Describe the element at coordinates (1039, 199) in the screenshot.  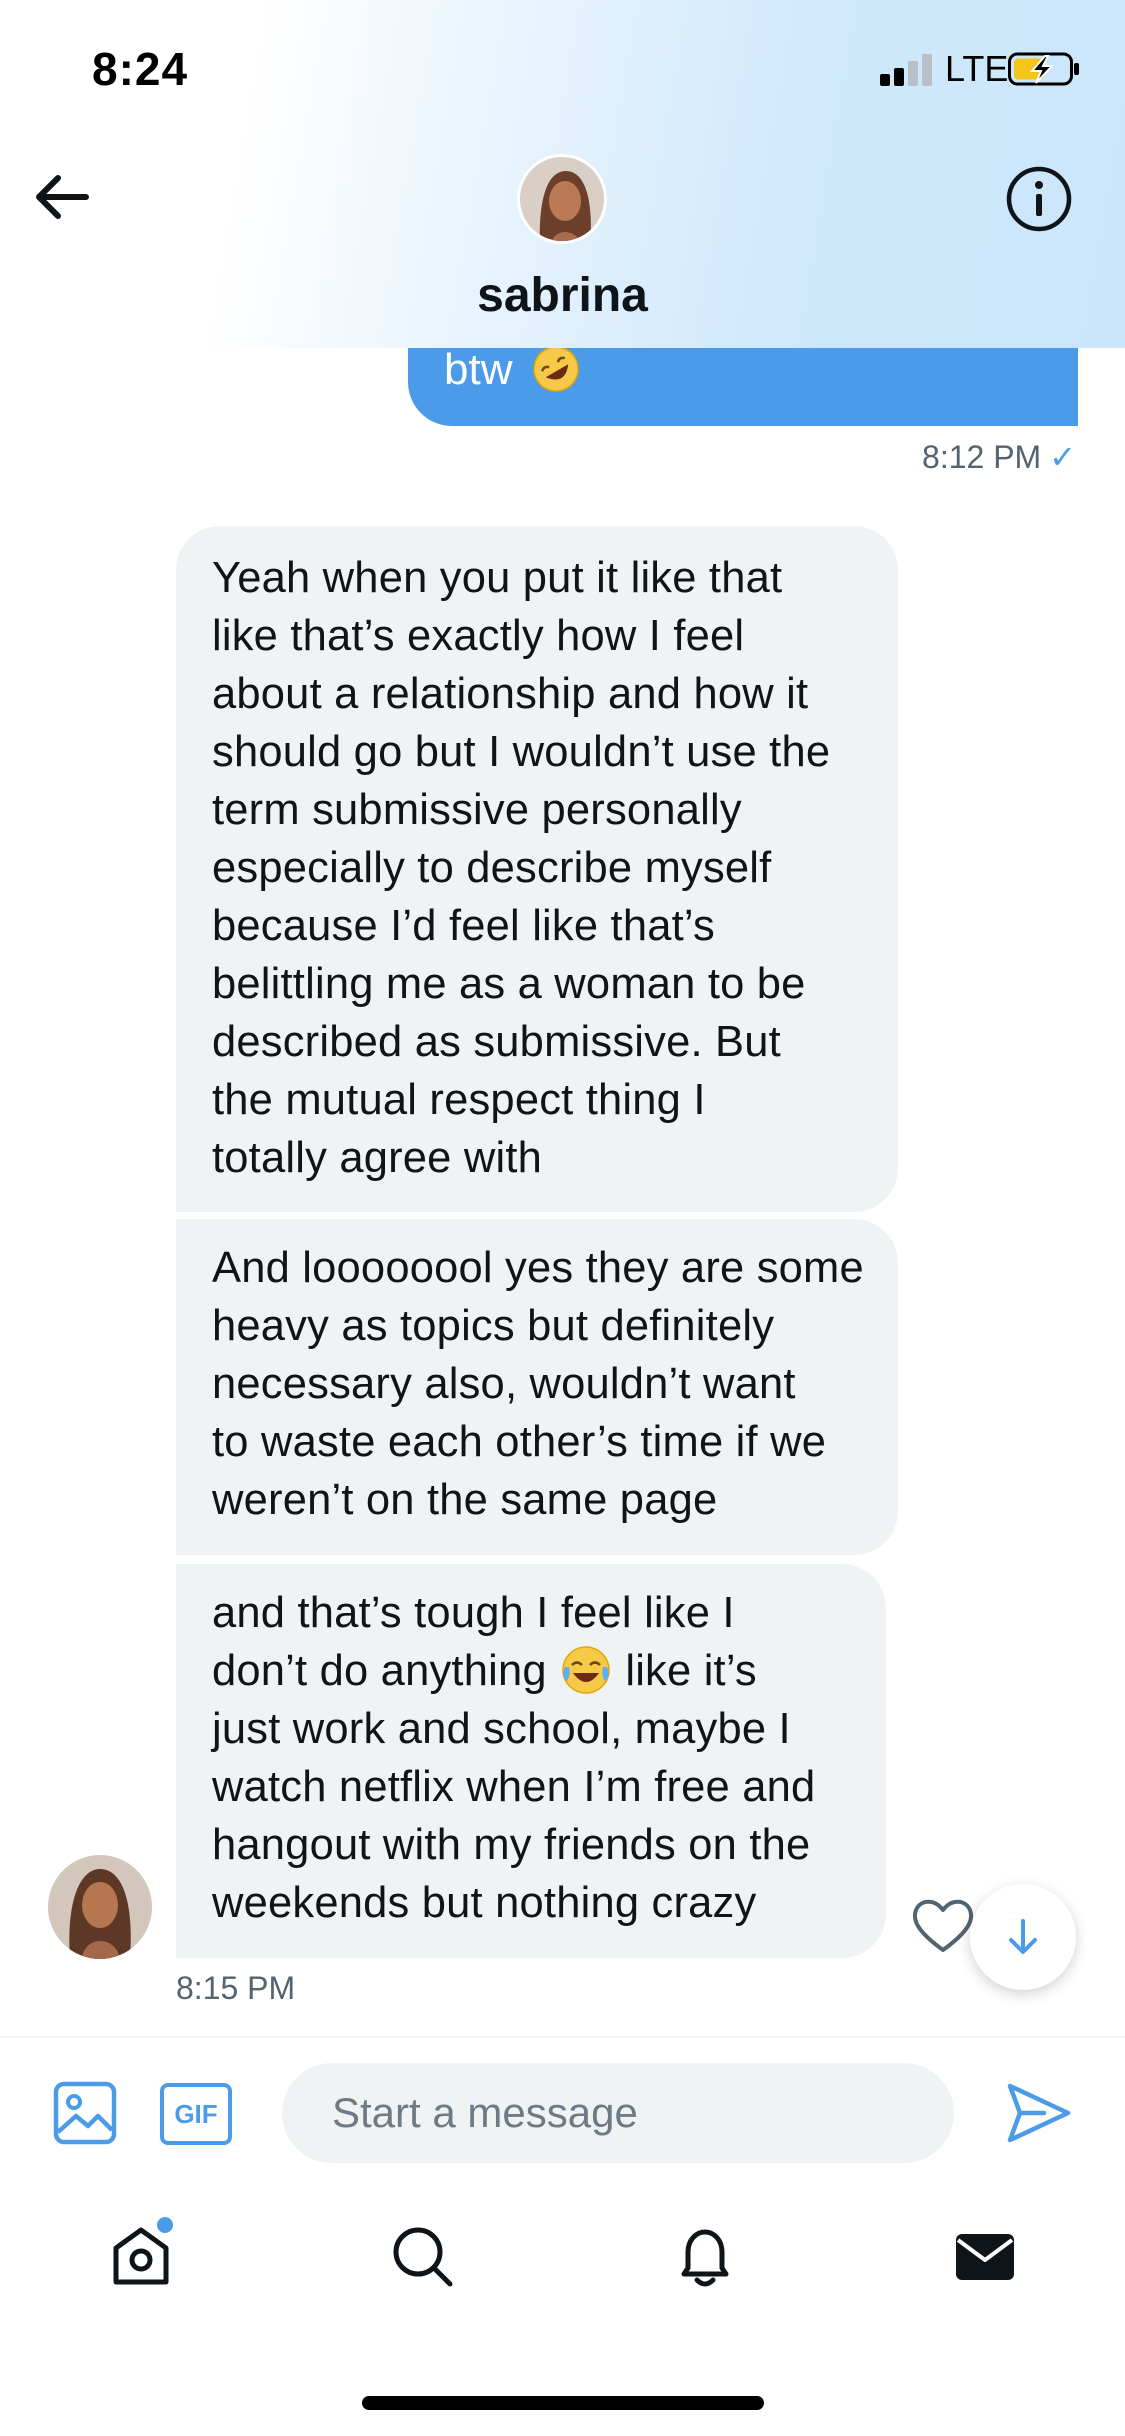
I see `info-icon` at that location.